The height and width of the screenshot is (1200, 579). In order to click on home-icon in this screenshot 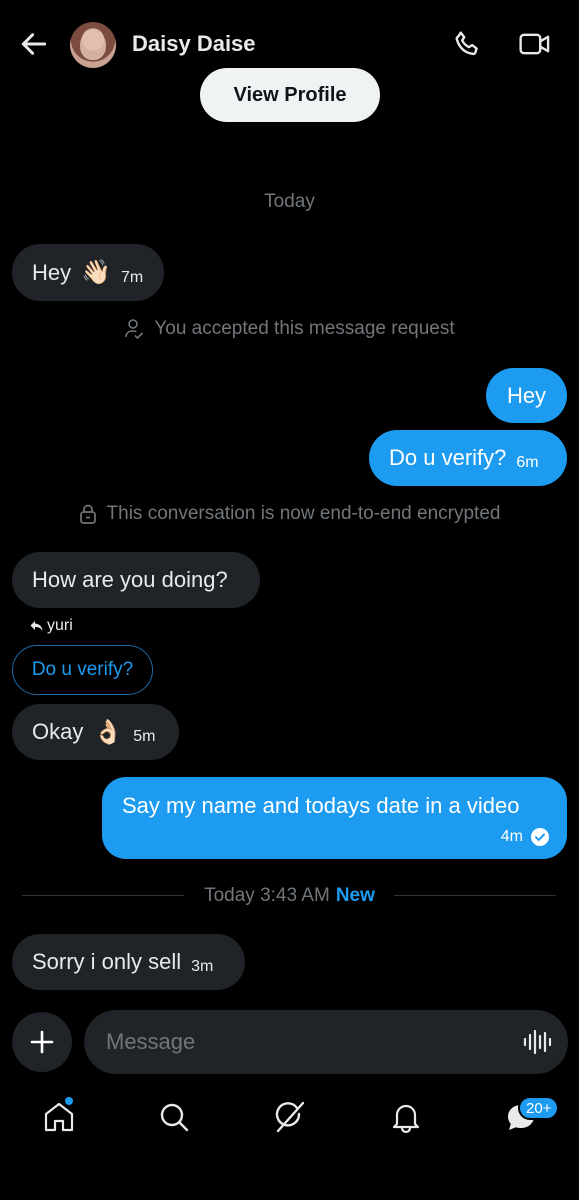, I will do `click(59, 1117)`.